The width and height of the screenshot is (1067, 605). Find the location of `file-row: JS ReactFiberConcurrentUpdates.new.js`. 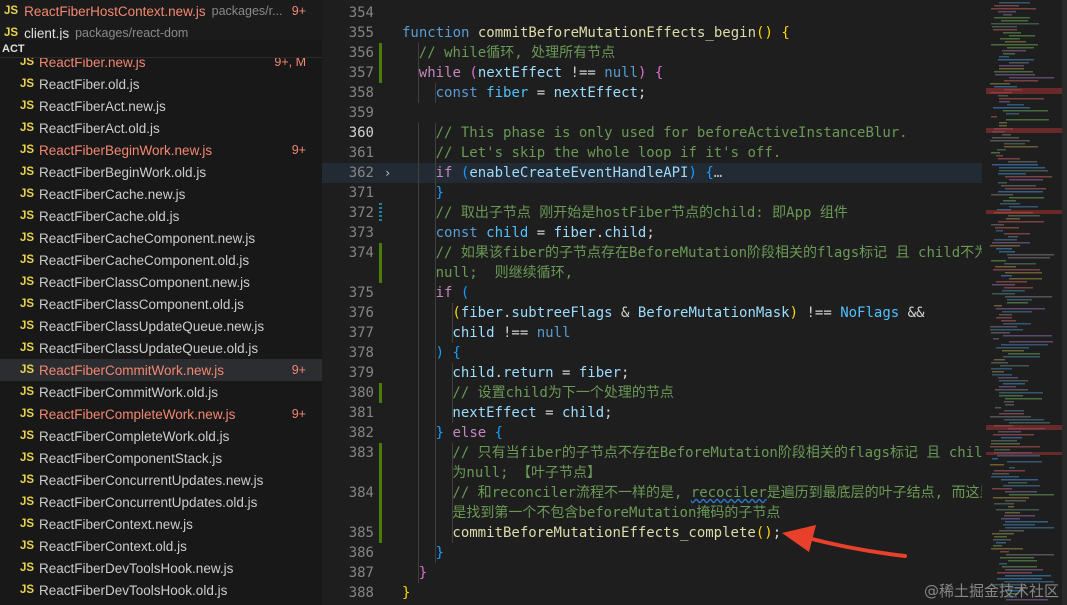

file-row: JS ReactFiberConcurrentUpdates.new.js is located at coordinates (161, 480).